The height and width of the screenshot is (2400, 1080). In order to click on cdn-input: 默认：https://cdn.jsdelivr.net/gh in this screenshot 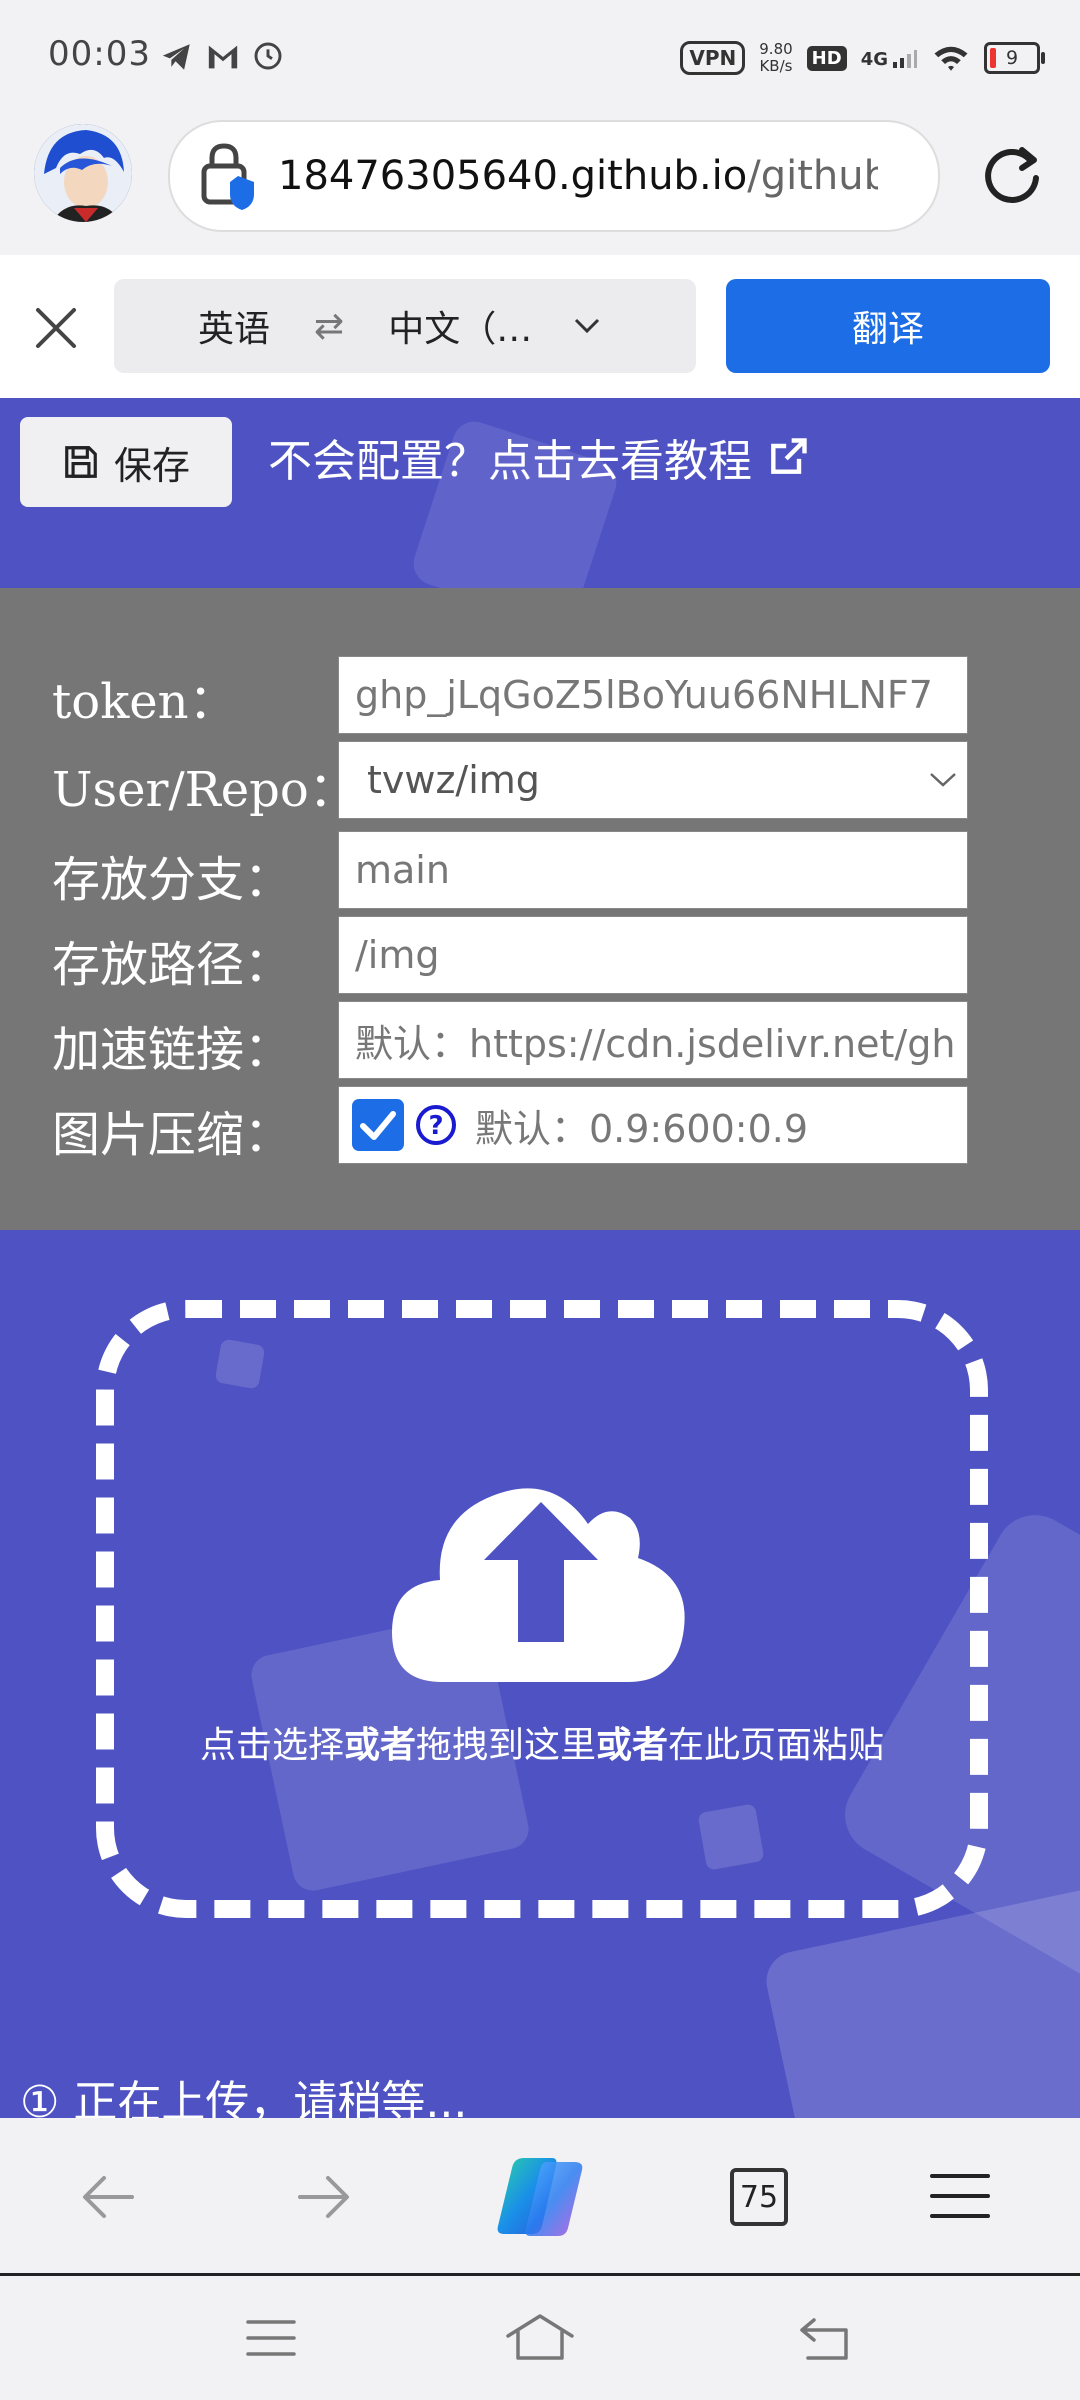, I will do `click(653, 1040)`.